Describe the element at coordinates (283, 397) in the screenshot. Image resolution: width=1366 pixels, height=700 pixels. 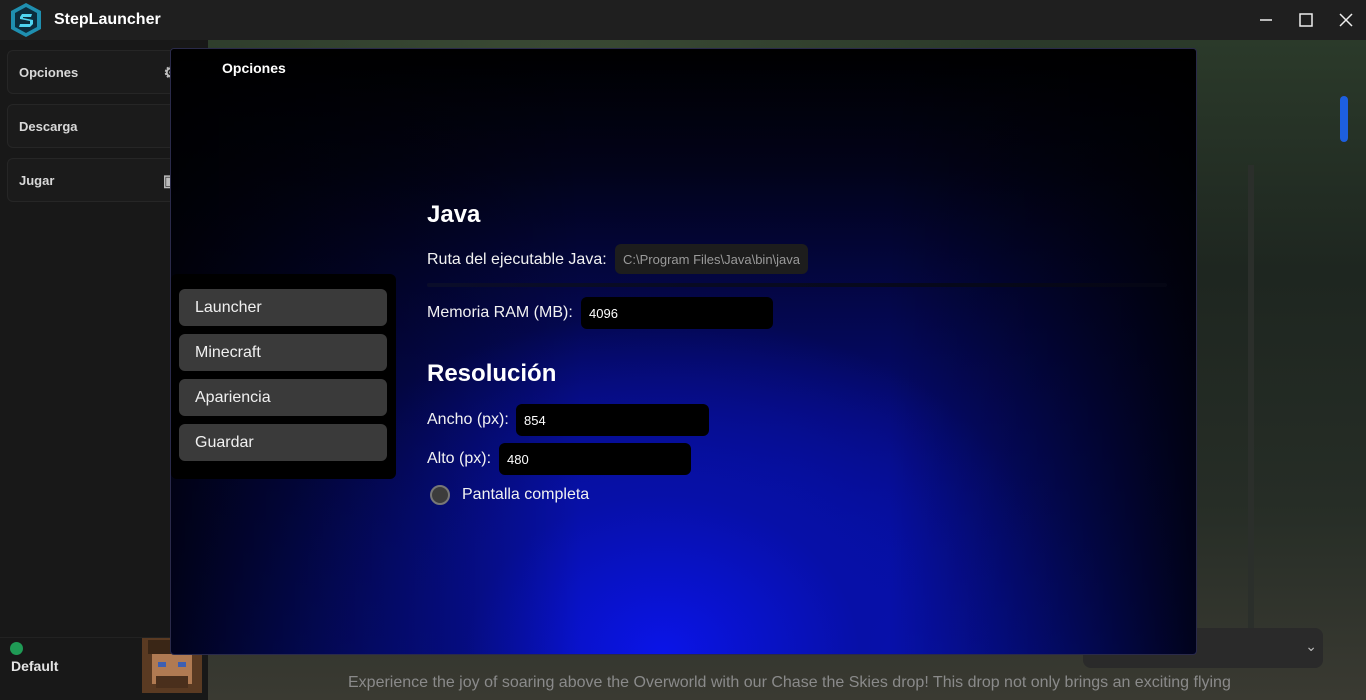
I see `nav-apariencia-button: Apariencia` at that location.